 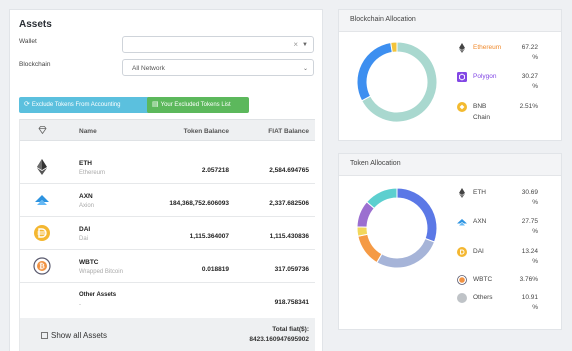 What do you see at coordinates (218, 67) in the screenshot?
I see `blockchain-select: All Network ⌄` at bounding box center [218, 67].